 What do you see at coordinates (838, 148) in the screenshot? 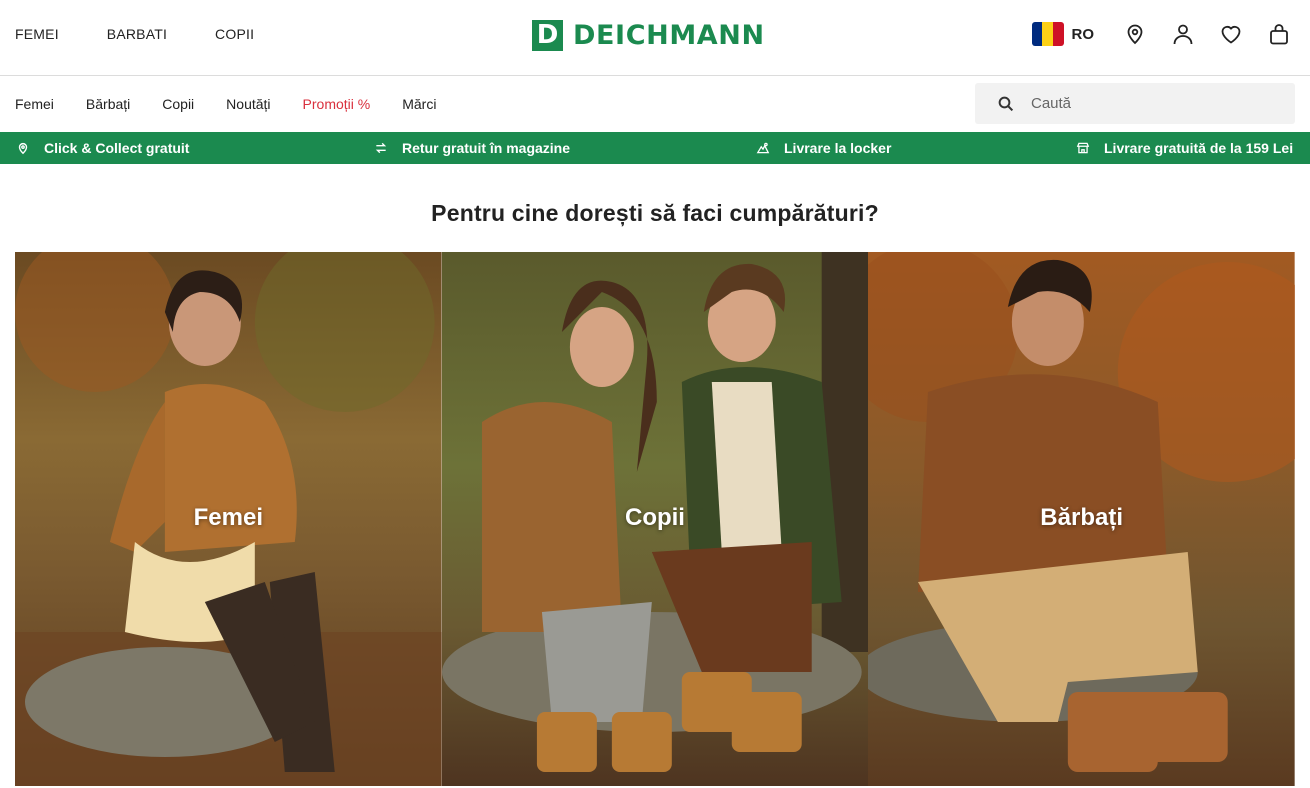
I see `benefit-label: Livrare la locker` at bounding box center [838, 148].